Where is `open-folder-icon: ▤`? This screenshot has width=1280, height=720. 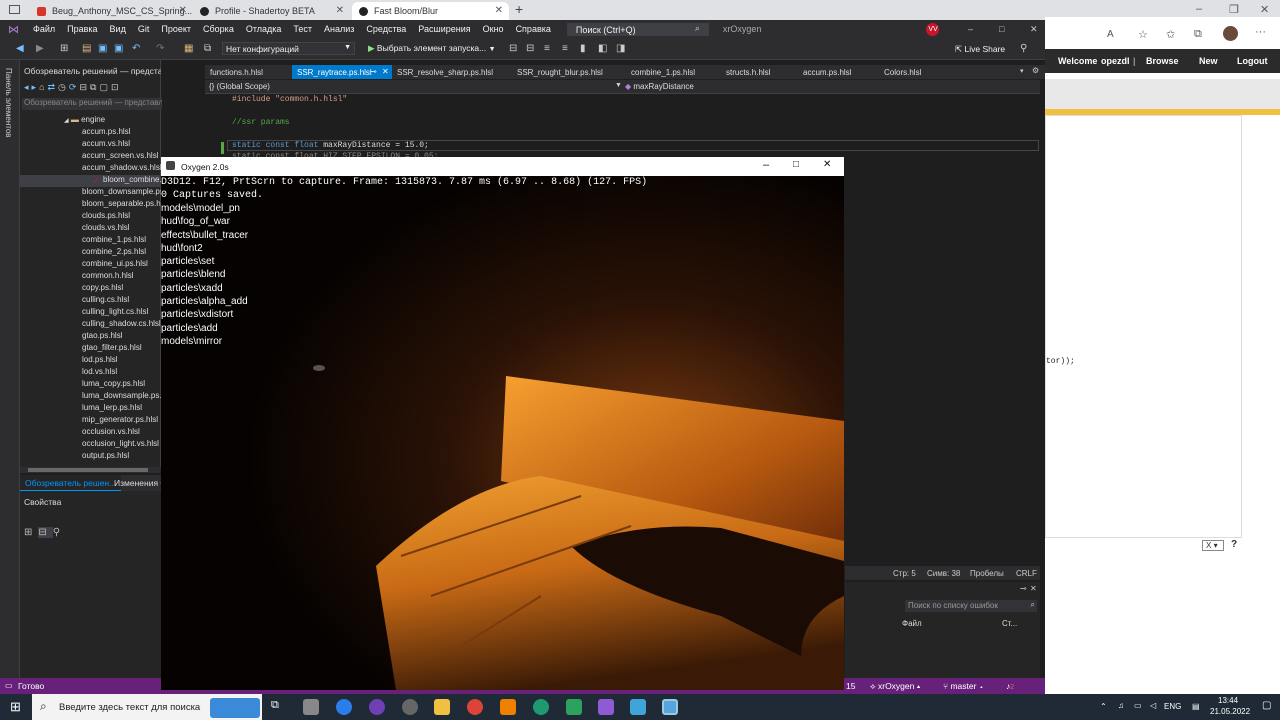
open-folder-icon: ▤ is located at coordinates (86, 48).